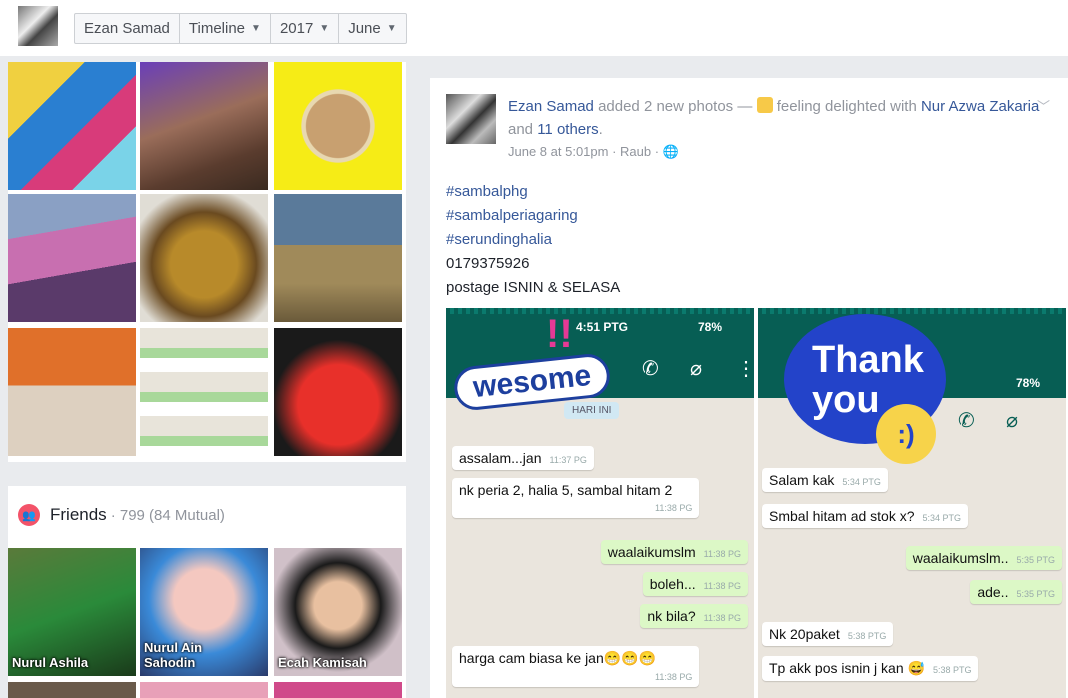 Image resolution: width=1068 pixels, height=698 pixels. What do you see at coordinates (204, 612) in the screenshot?
I see `friend-tile: Nurul Ain Sahodin` at bounding box center [204, 612].